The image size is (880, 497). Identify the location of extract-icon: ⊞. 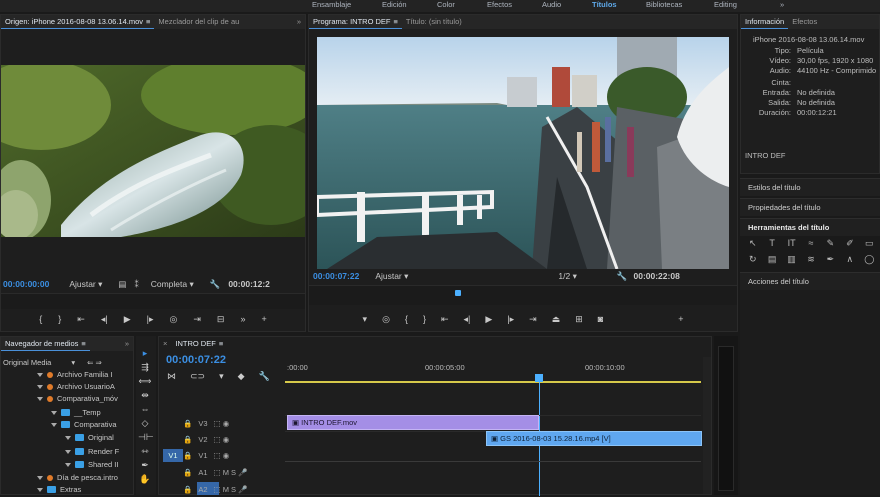
(579, 319).